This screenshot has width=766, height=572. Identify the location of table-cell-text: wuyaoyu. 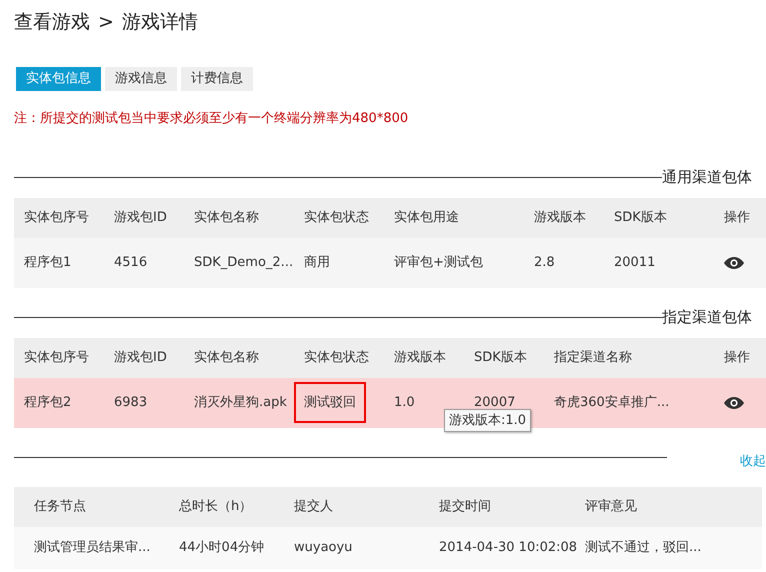
(324, 547).